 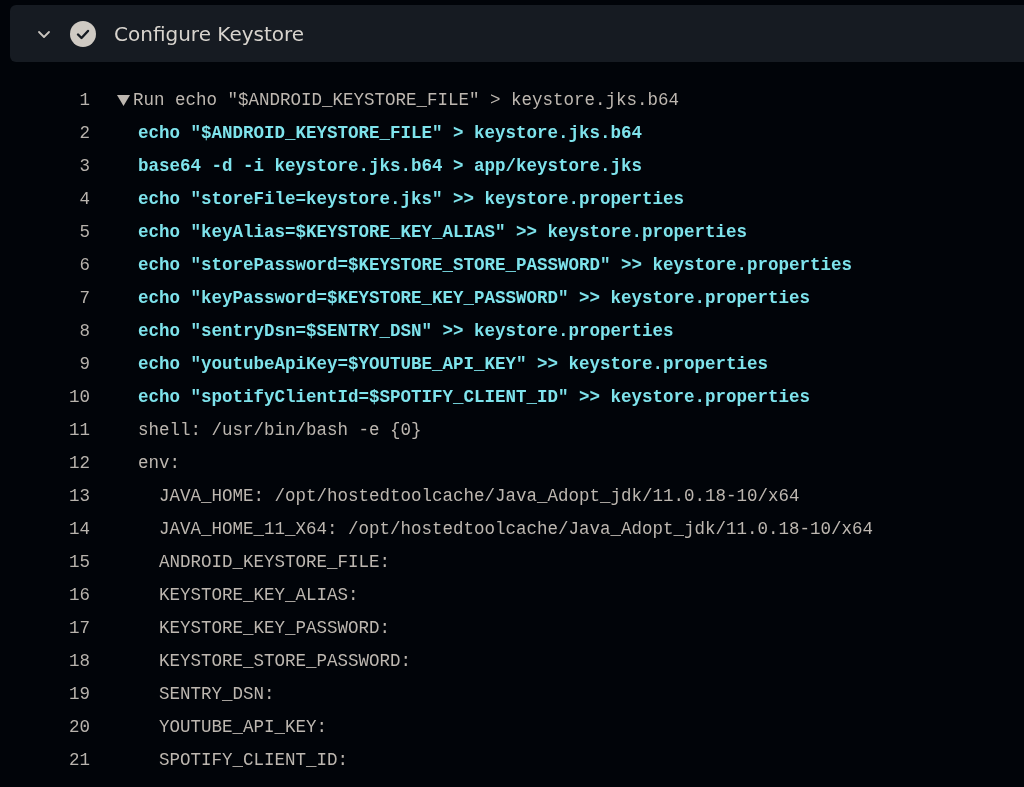 What do you see at coordinates (84, 198) in the screenshot?
I see `line-number: 4` at bounding box center [84, 198].